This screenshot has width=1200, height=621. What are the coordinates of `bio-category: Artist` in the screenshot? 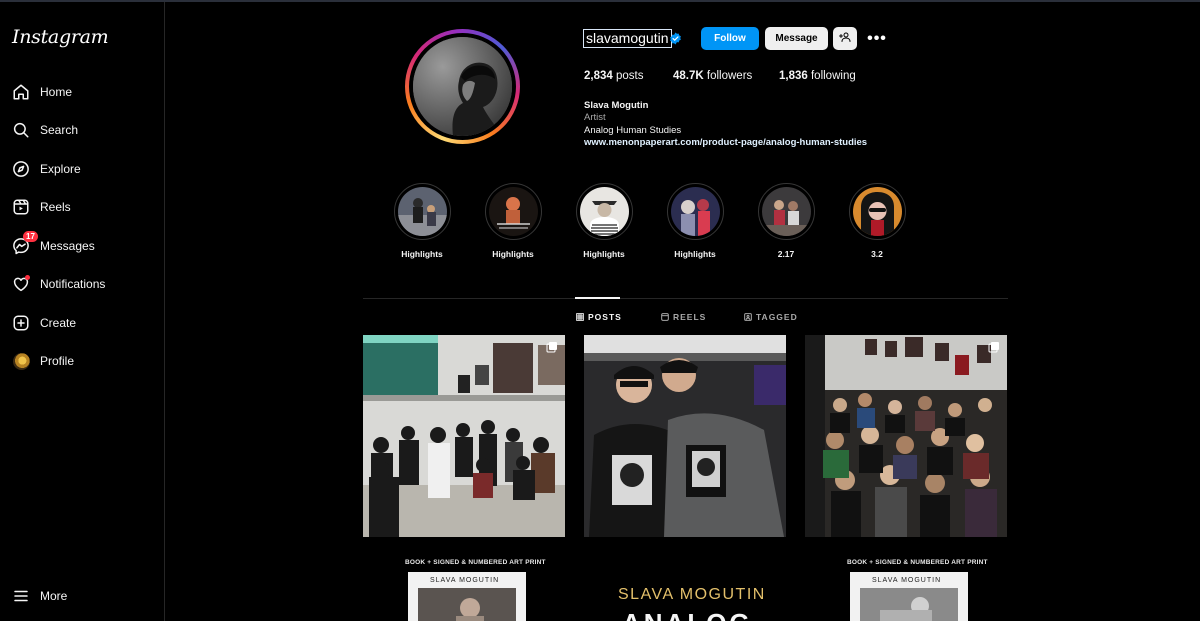 It's located at (595, 117).